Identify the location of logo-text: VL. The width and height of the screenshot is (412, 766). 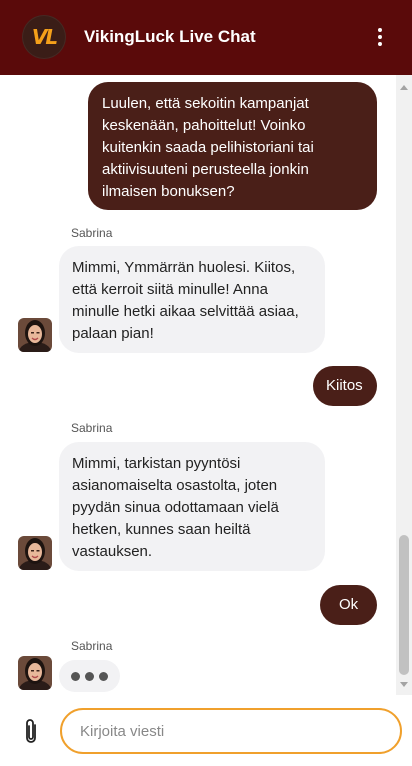
(44, 37).